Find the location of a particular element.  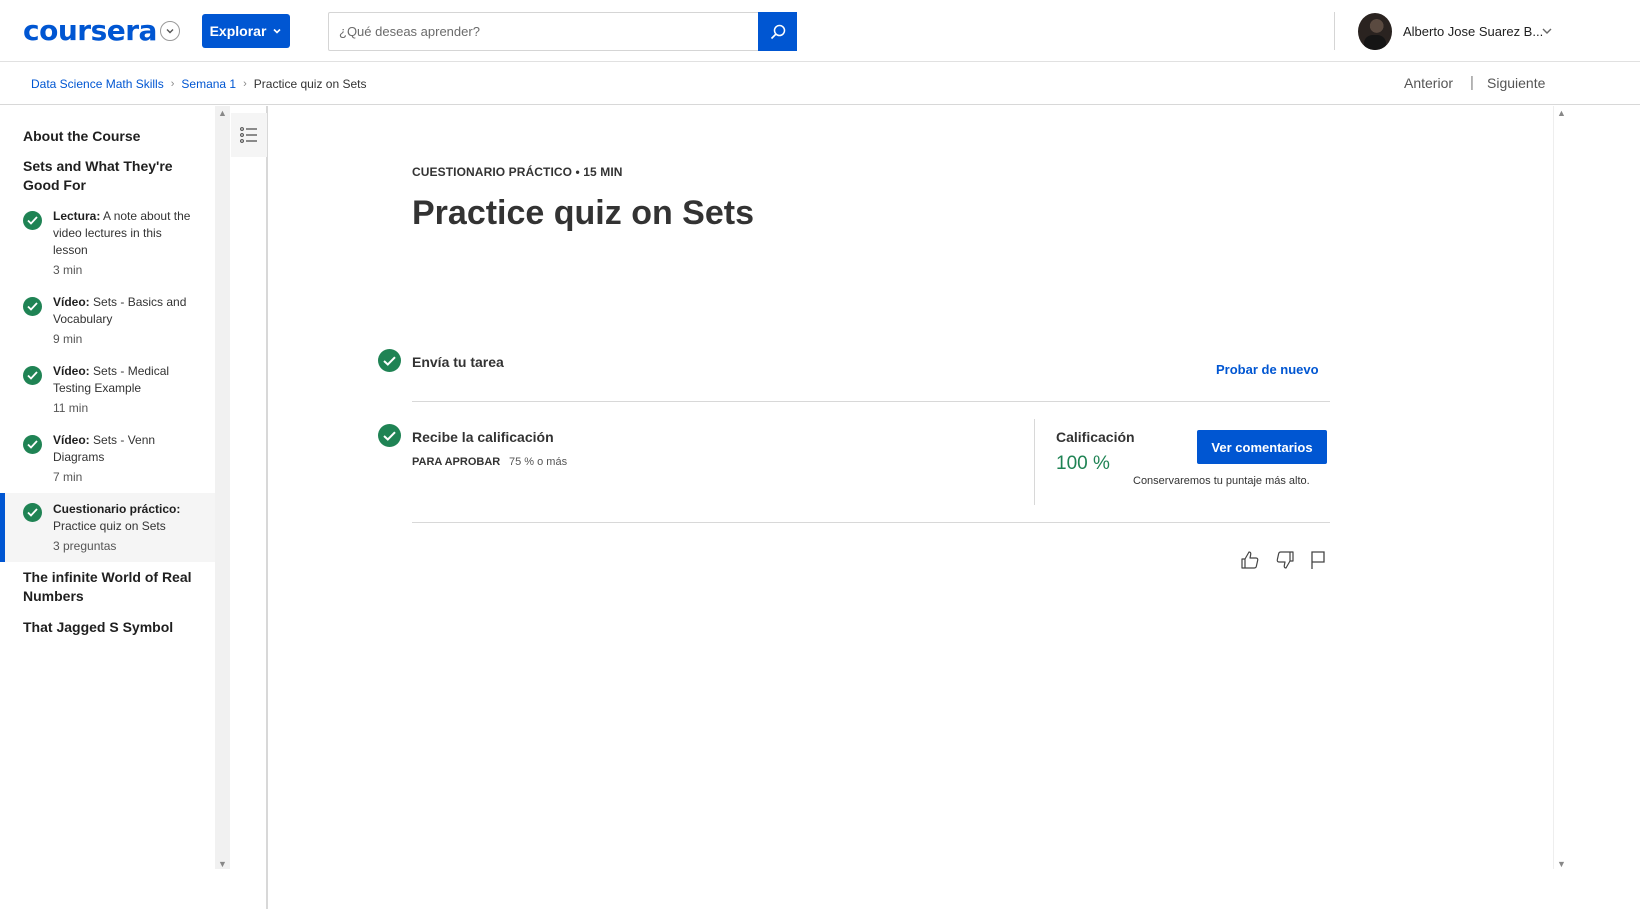

sidebar-item-video-venn: Vídeo: Sets - Venn Diagrams 7 min is located at coordinates (107, 459).